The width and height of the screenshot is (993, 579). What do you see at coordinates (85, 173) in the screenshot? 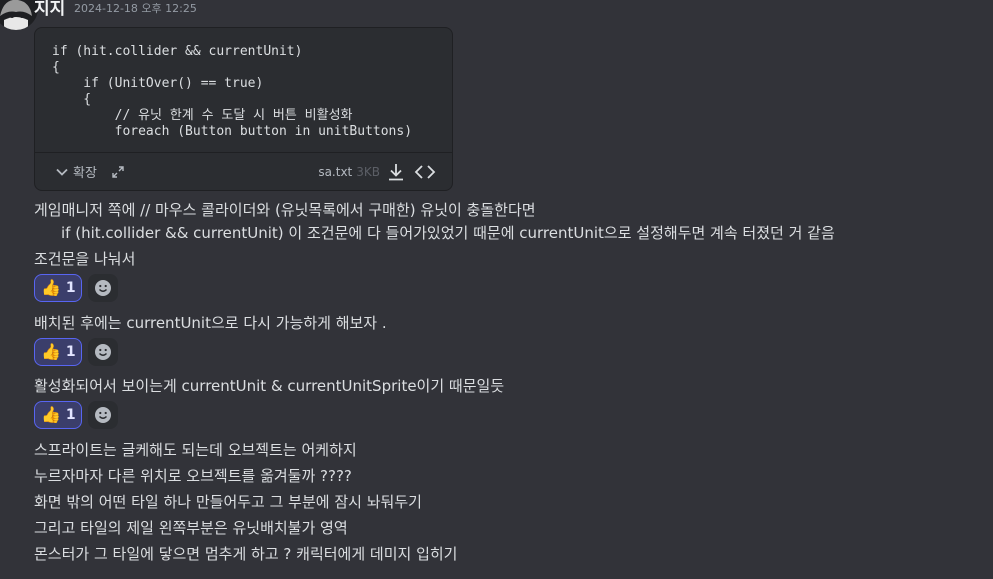
I see `expand-label: 확장` at bounding box center [85, 173].